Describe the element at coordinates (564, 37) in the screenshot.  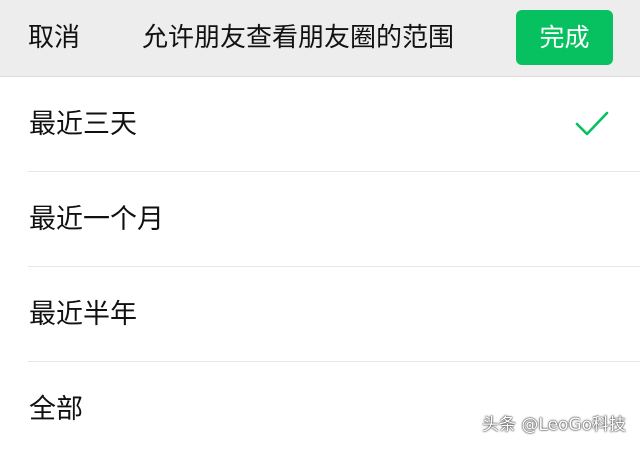
I see `done-button: 完成` at that location.